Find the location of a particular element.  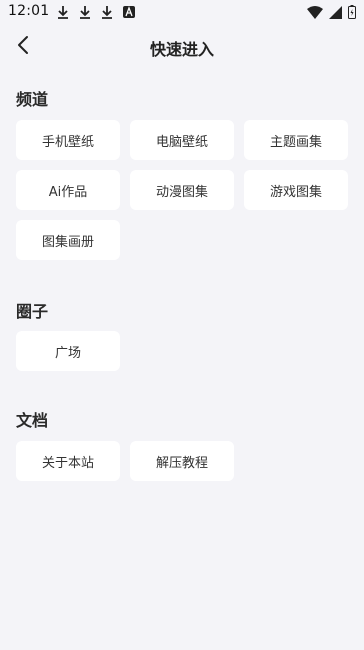

tile-anime-gallery: 动漫图集 is located at coordinates (182, 190).